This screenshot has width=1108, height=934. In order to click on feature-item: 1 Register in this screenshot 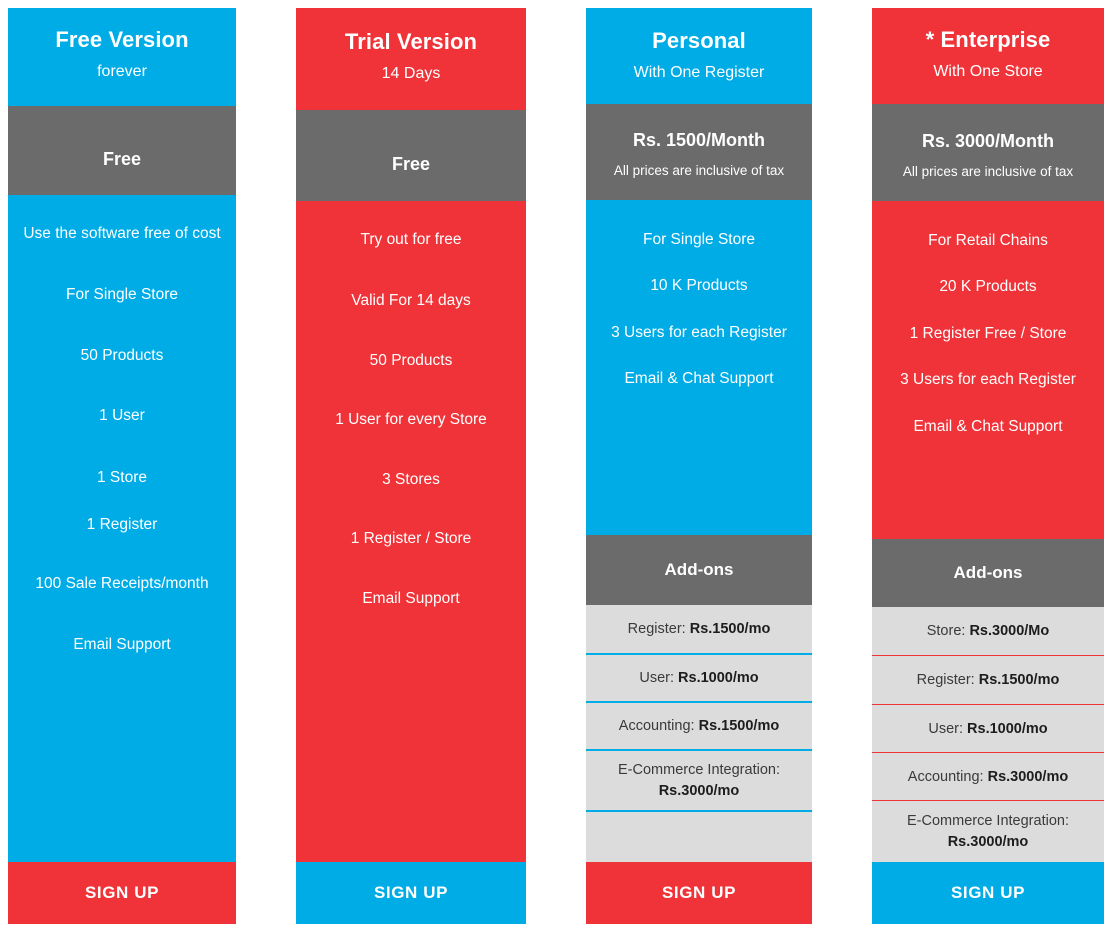, I will do `click(122, 524)`.